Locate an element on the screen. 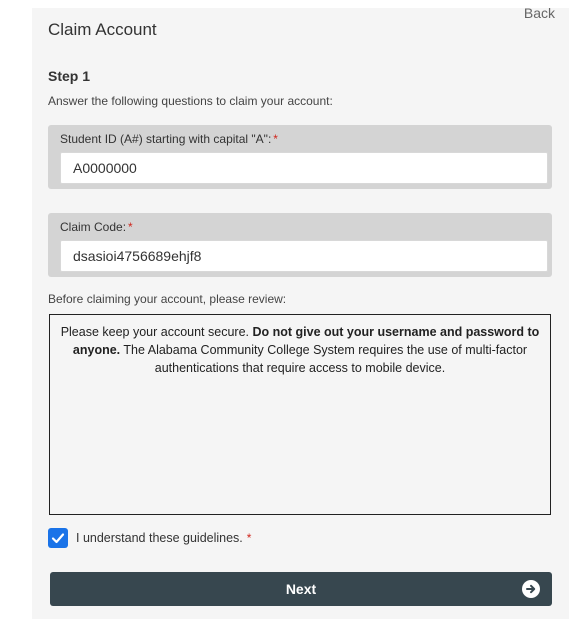 The height and width of the screenshot is (629, 576). acknowledge-label: I understand these guidelines. is located at coordinates (159, 538).